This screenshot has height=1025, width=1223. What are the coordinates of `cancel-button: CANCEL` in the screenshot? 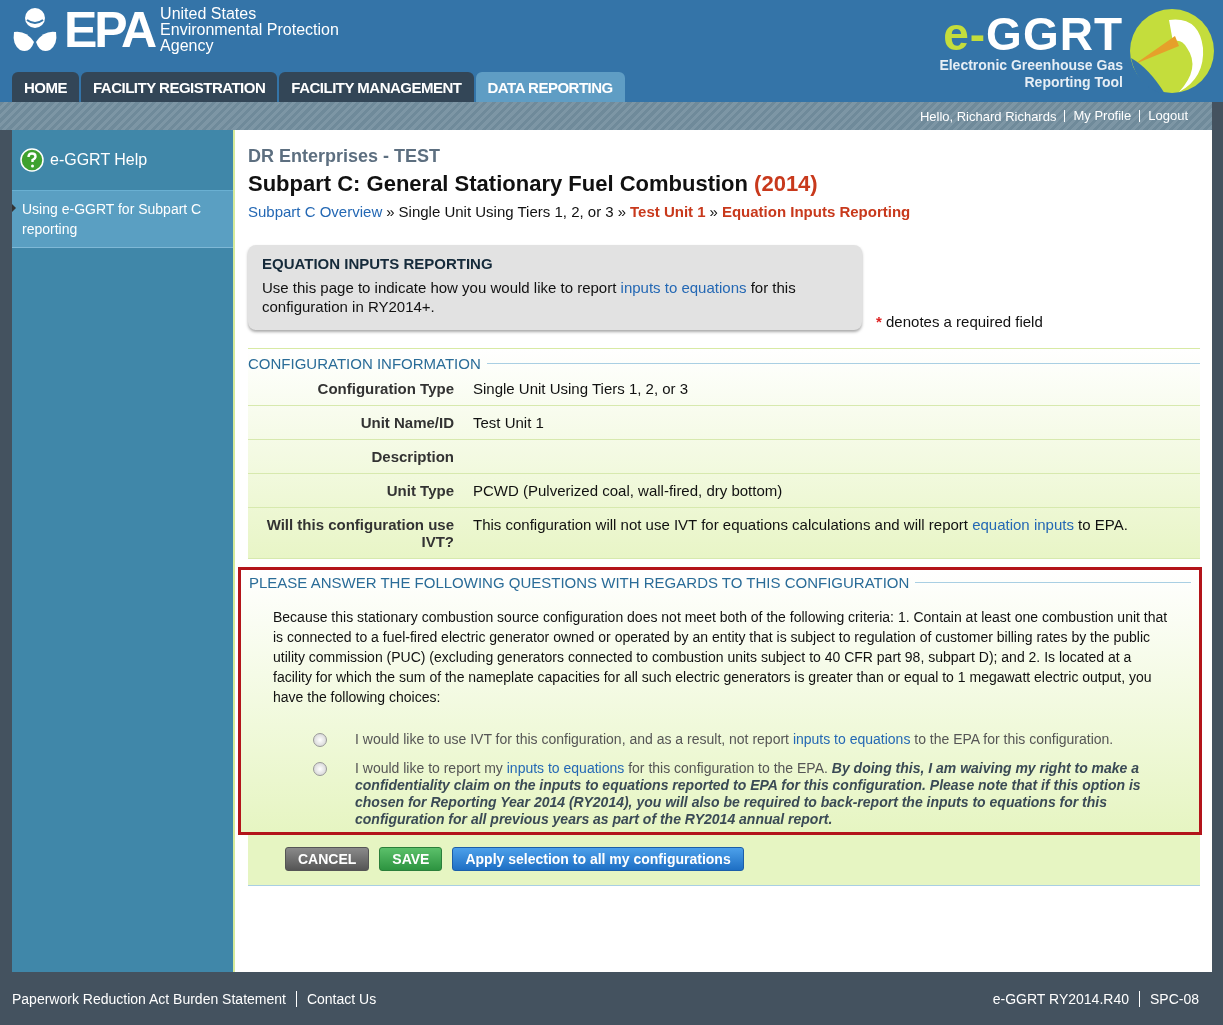 It's located at (327, 859).